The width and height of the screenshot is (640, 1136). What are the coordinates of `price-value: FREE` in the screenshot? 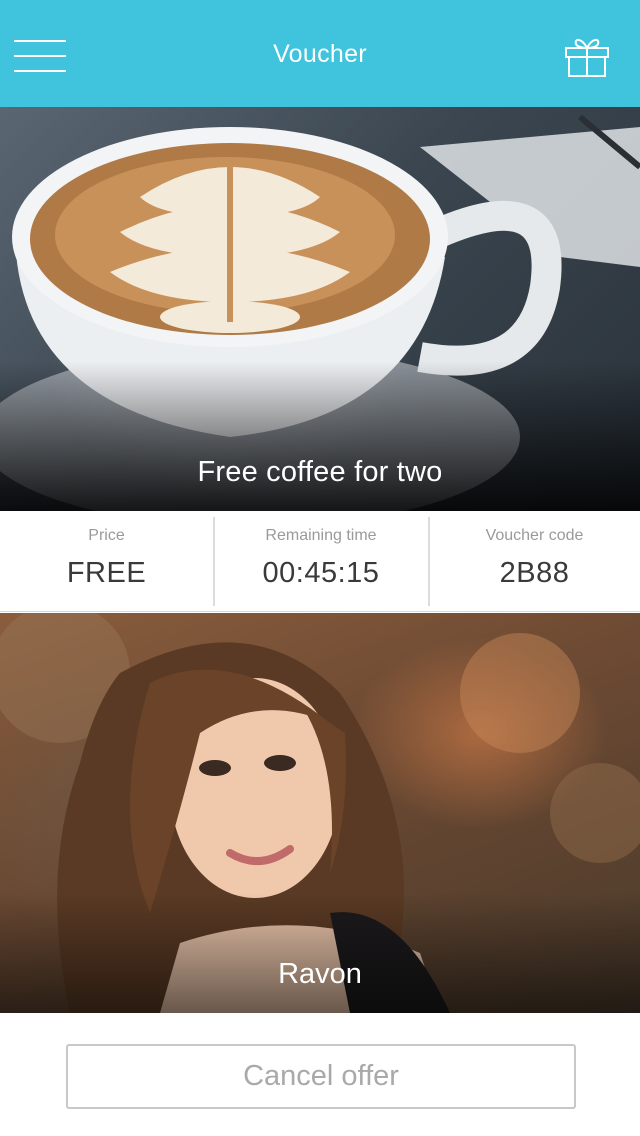 It's located at (106, 573).